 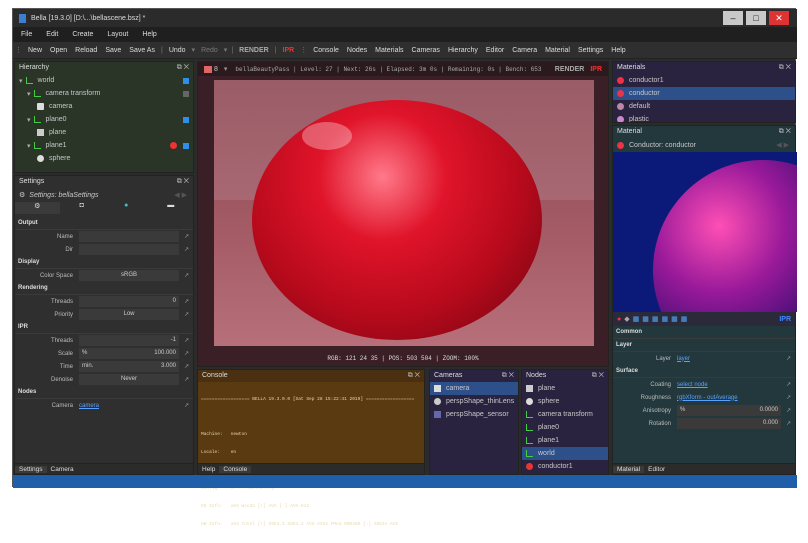 I want to click on layer-link: layer, so click(x=736, y=359).